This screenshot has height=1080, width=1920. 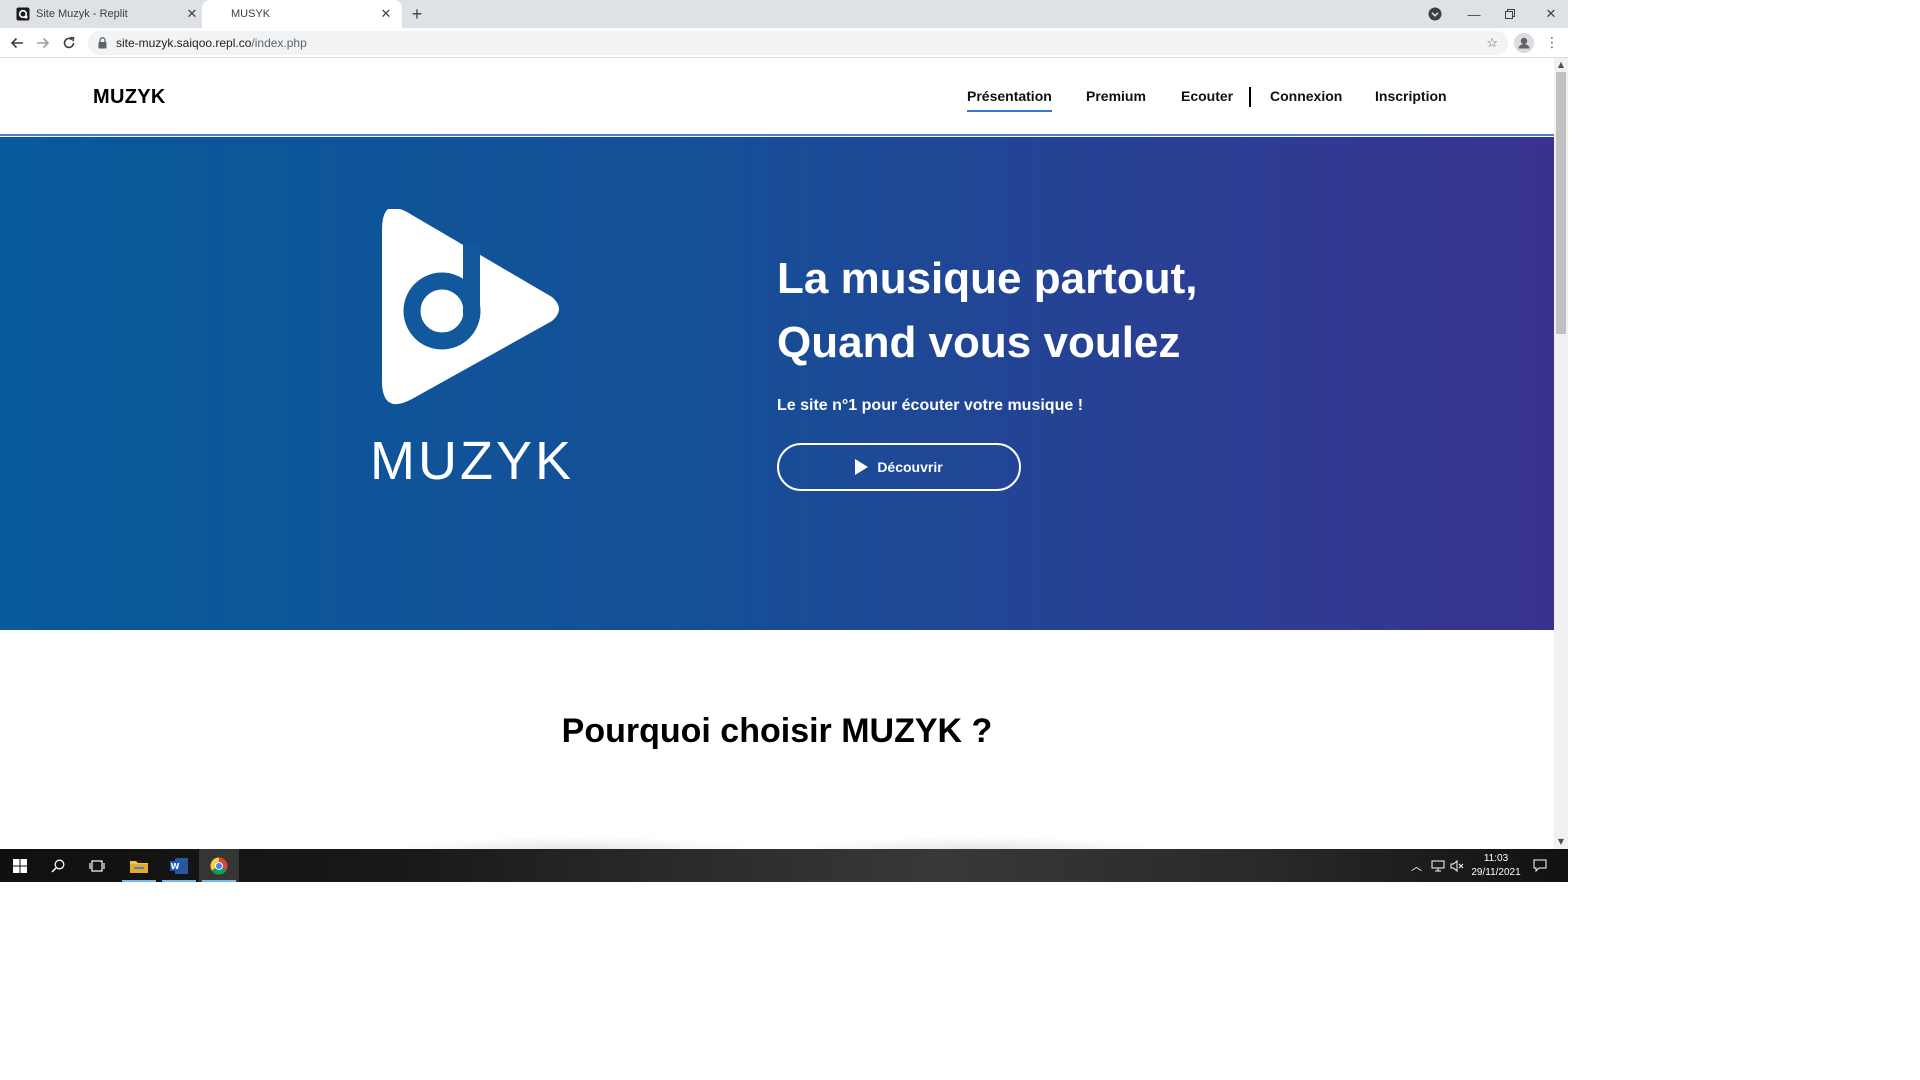 What do you see at coordinates (930, 405) in the screenshot?
I see `hero-subtitle: Le site n°1 pour écouter votre musique !` at bounding box center [930, 405].